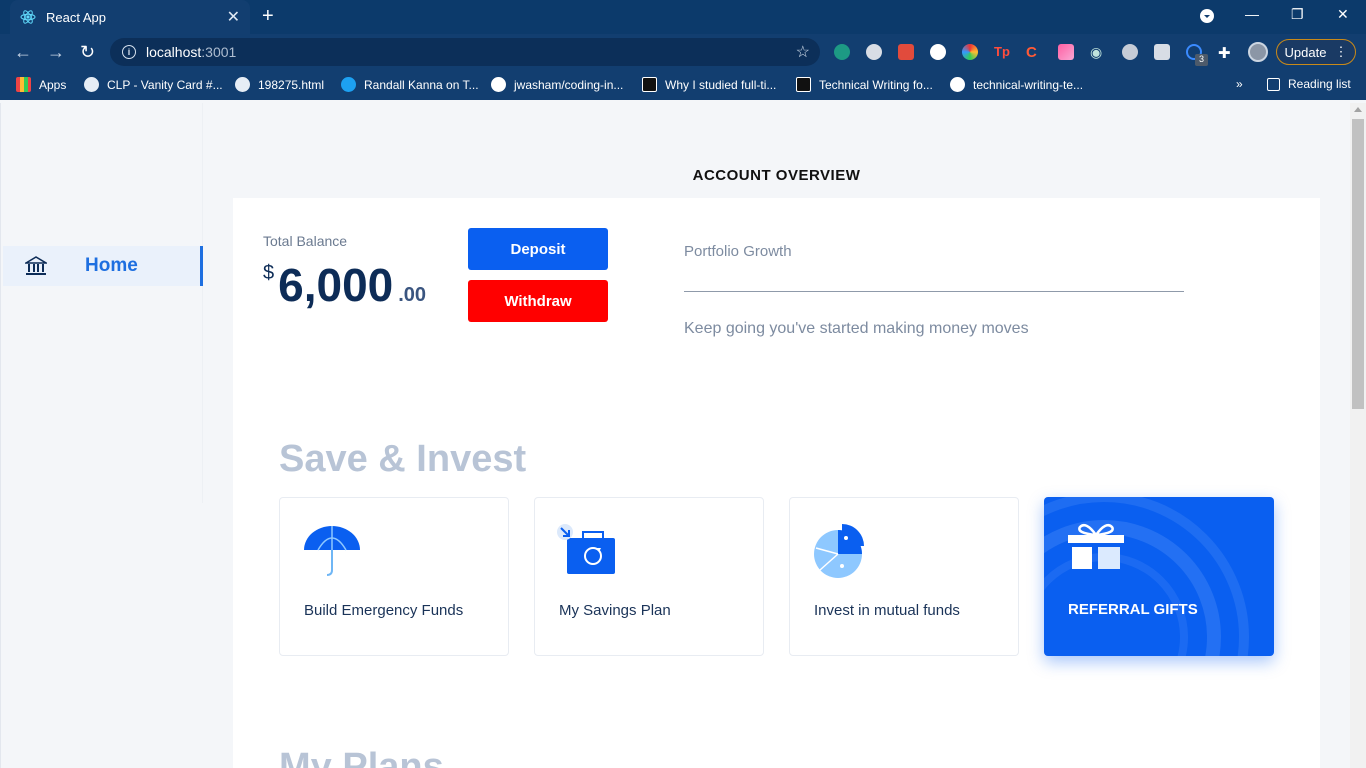 The image size is (1366, 768). I want to click on tile-label: Build Emergency Funds, so click(384, 610).